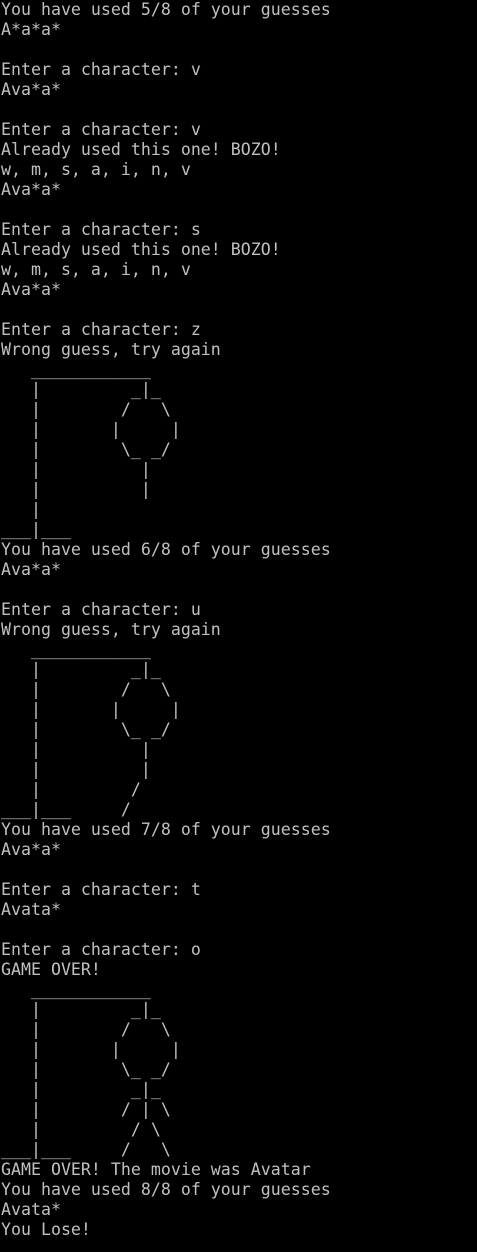 This screenshot has width=477, height=1252. I want to click on console-line: GAME OVER! The movie was Avatar, so click(156, 1169).